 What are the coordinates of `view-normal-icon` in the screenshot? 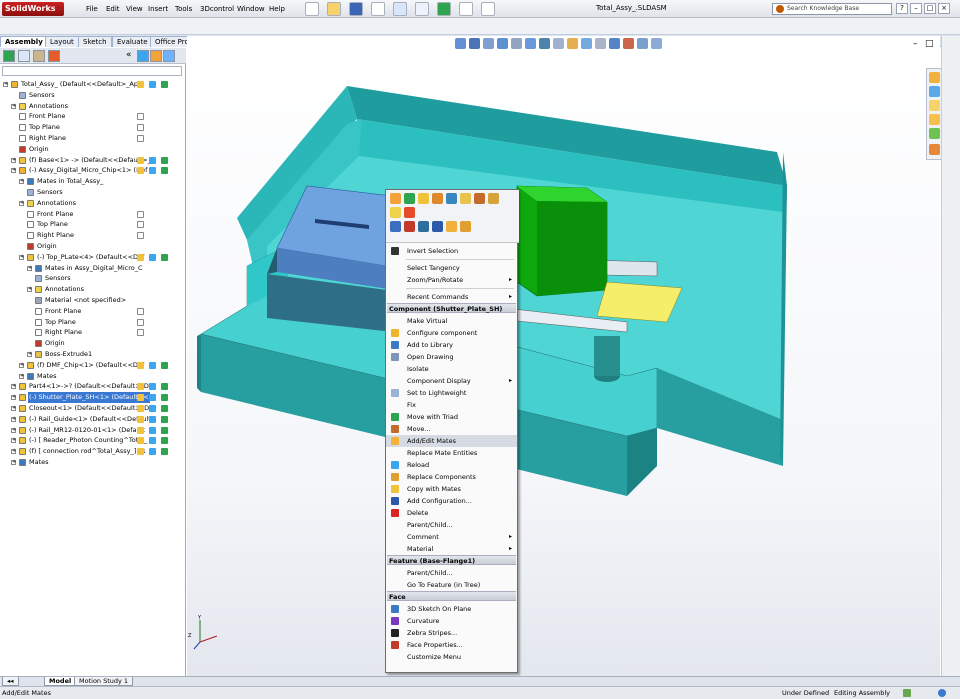 It's located at (395, 226).